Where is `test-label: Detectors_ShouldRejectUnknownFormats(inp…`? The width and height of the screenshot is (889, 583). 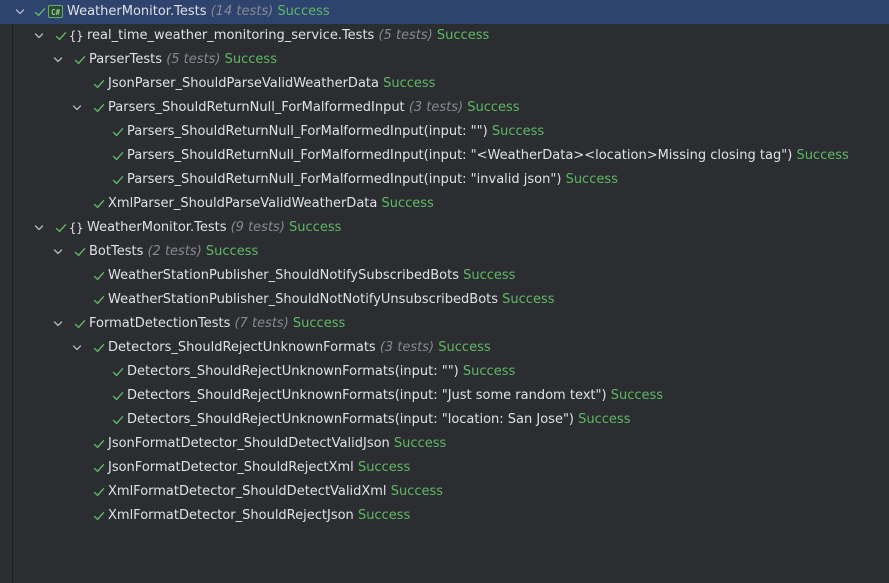
test-label: Detectors_ShouldRejectUnknownFormats(inp… is located at coordinates (321, 372).